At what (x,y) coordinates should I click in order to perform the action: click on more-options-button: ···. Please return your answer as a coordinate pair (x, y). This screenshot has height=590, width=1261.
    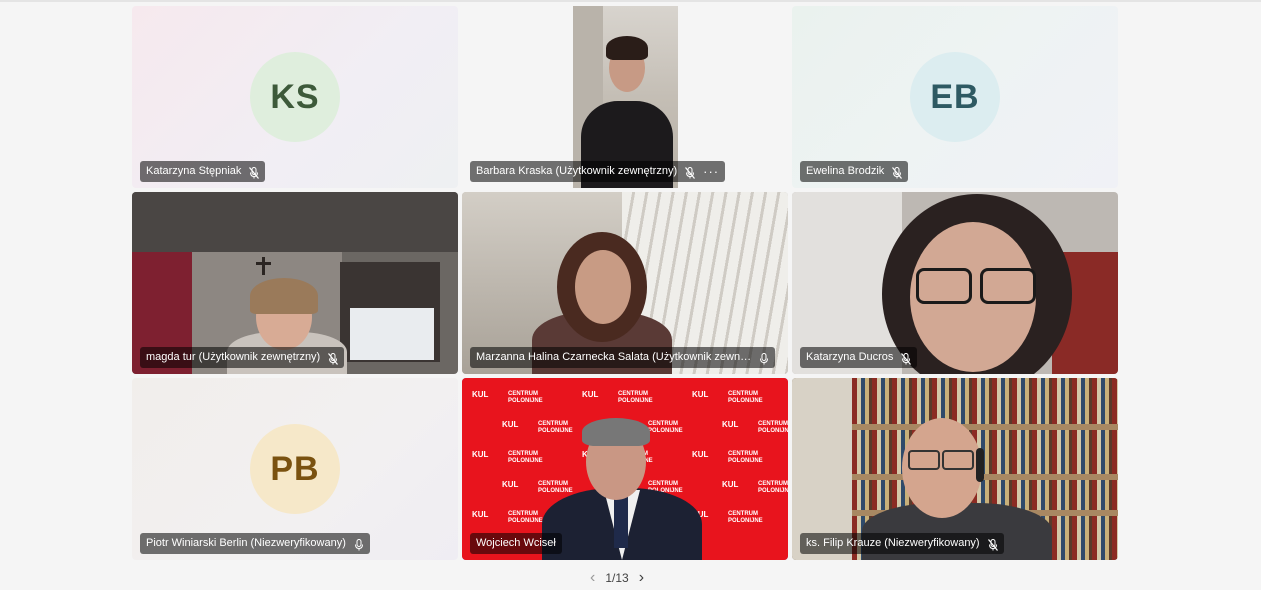
    Looking at the image, I should click on (711, 171).